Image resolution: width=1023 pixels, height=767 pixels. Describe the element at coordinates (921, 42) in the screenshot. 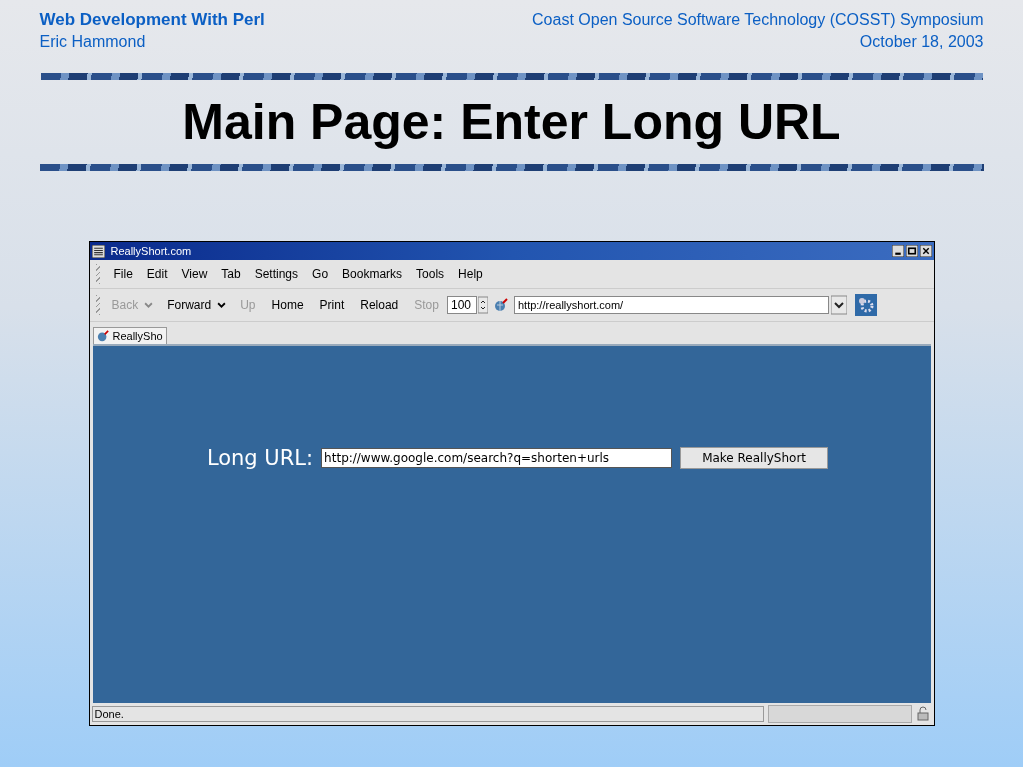

I see `event-date: October 18, 2003` at that location.